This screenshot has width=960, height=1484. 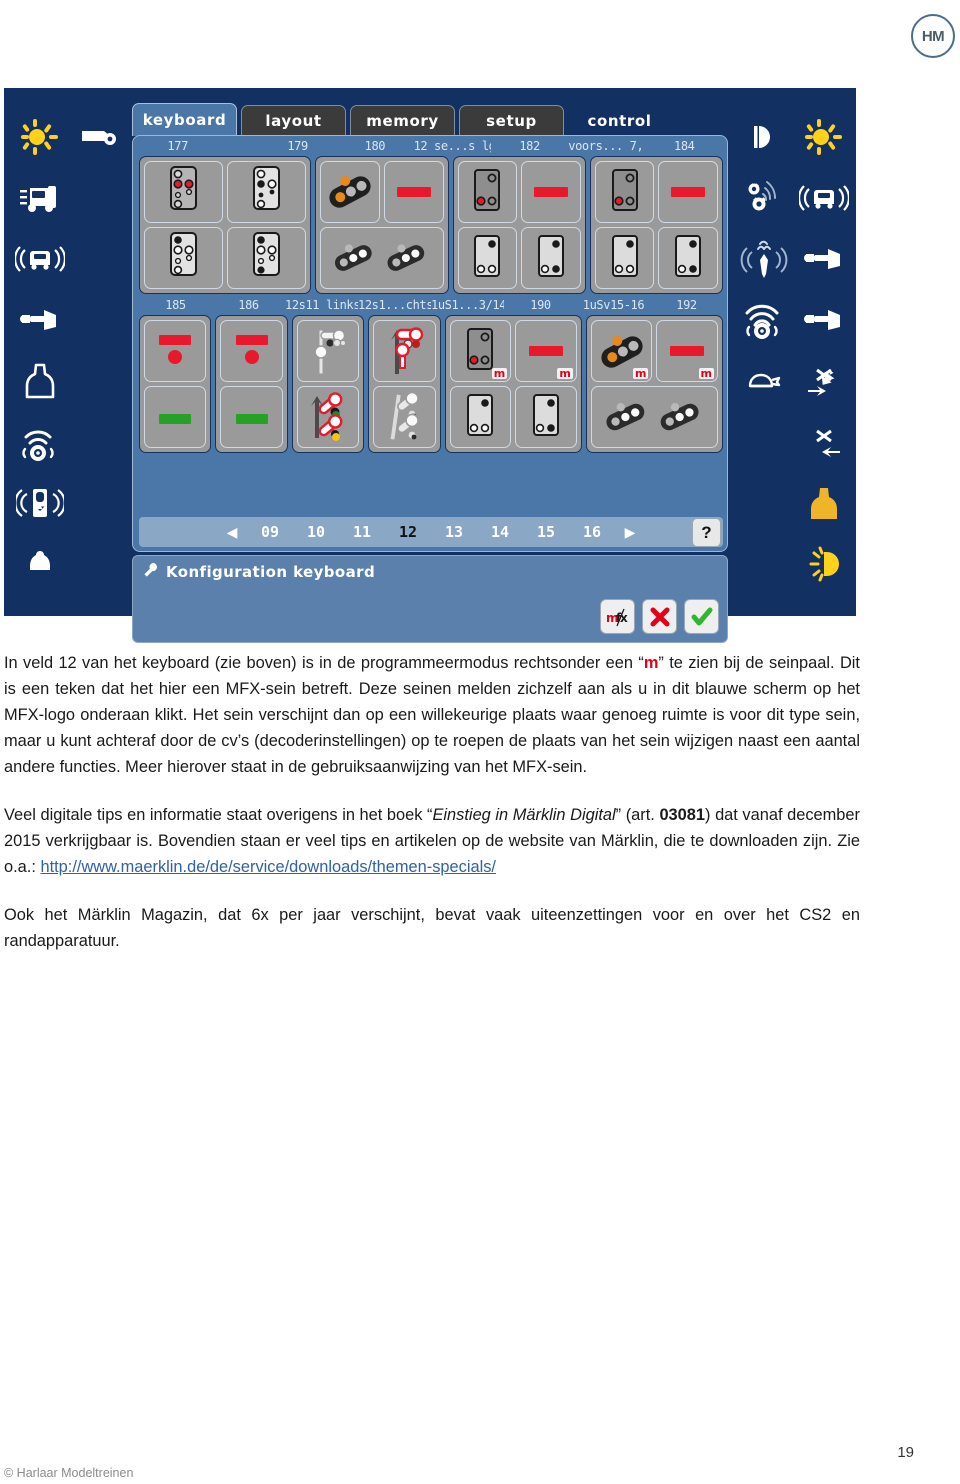 What do you see at coordinates (824, 380) in the screenshot?
I see `shunting-left-icon` at bounding box center [824, 380].